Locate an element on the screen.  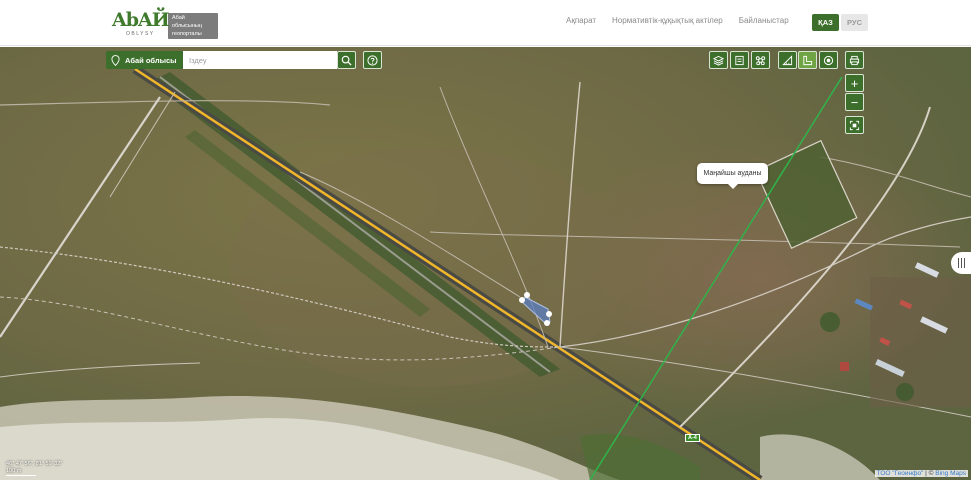
locate-point-icon is located at coordinates (828, 60).